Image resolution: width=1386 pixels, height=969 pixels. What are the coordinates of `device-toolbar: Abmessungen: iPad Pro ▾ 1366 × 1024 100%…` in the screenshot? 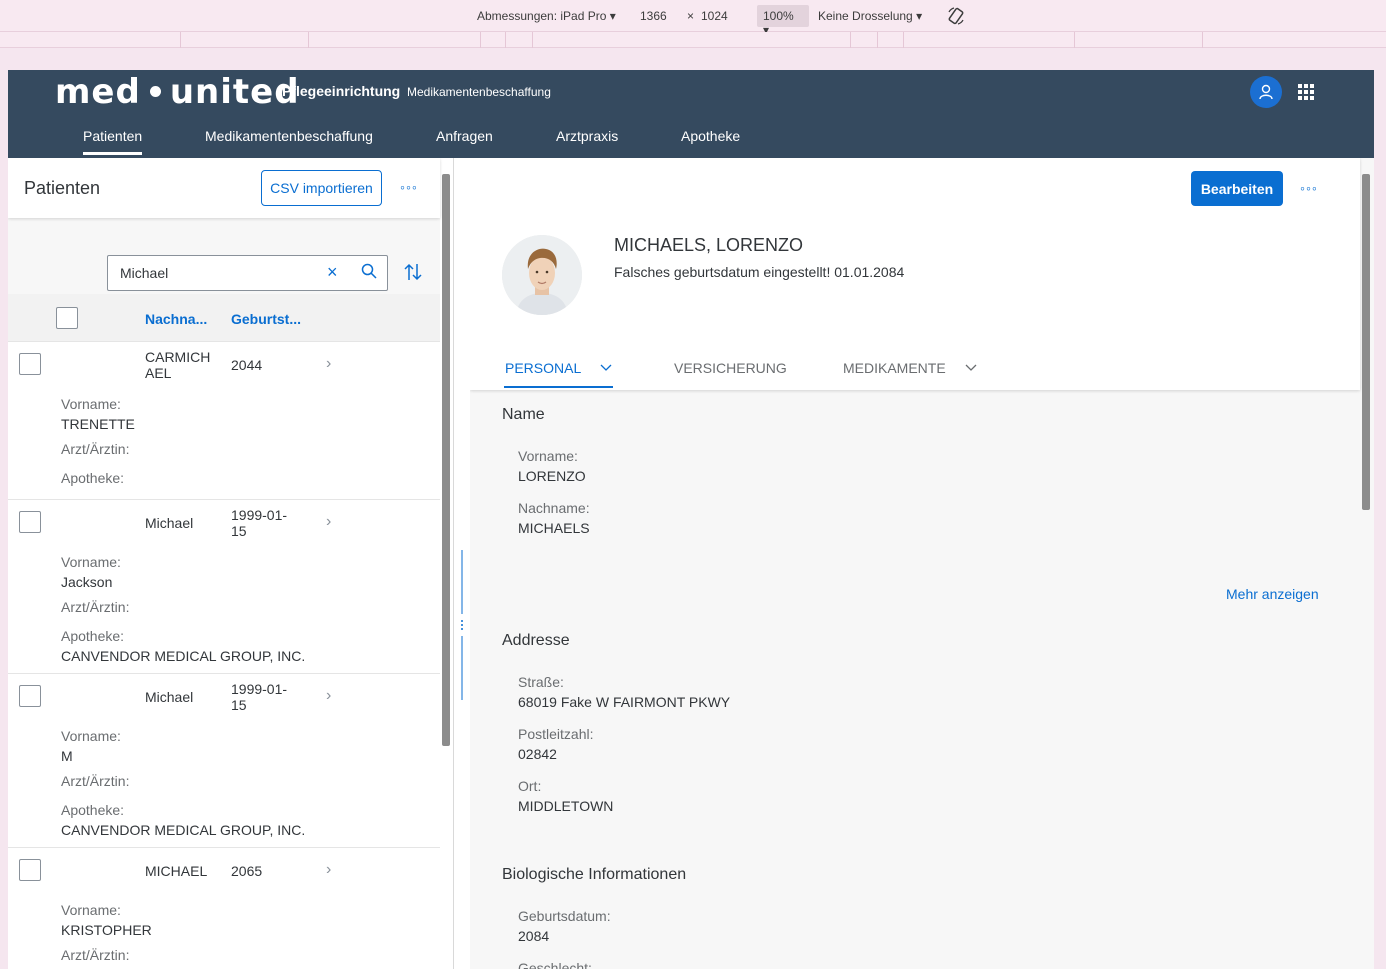 It's located at (693, 18).